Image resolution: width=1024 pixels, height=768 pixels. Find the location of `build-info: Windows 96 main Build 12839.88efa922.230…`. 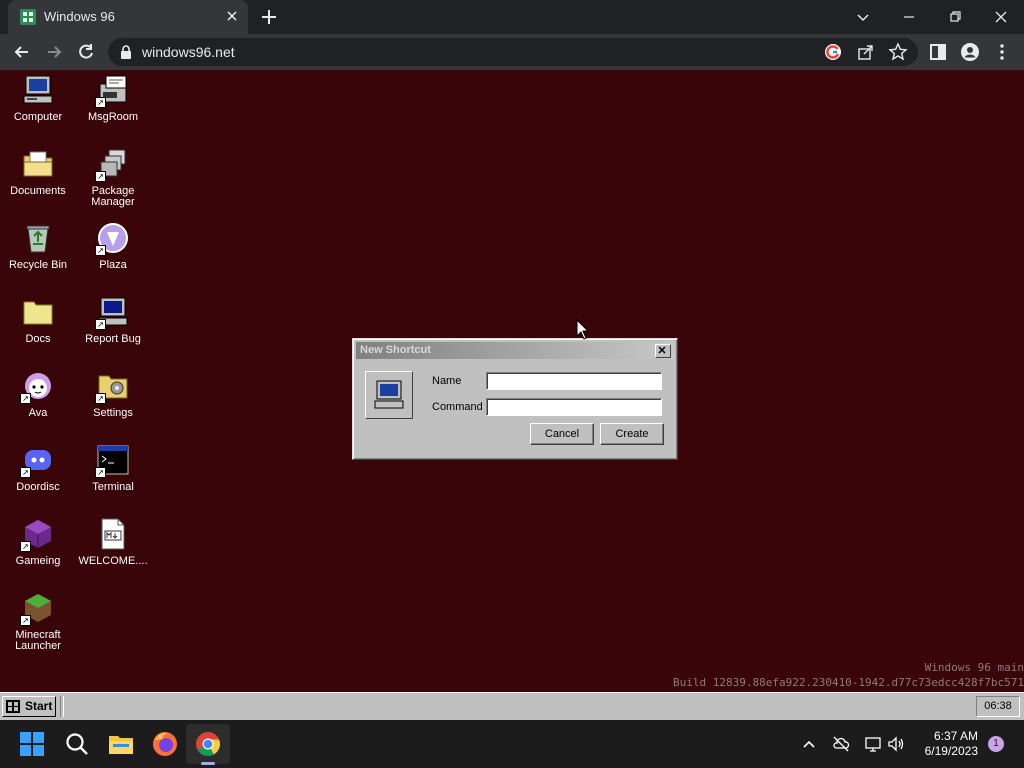

build-info: Windows 96 main Build 12839.88efa922.230… is located at coordinates (848, 675).